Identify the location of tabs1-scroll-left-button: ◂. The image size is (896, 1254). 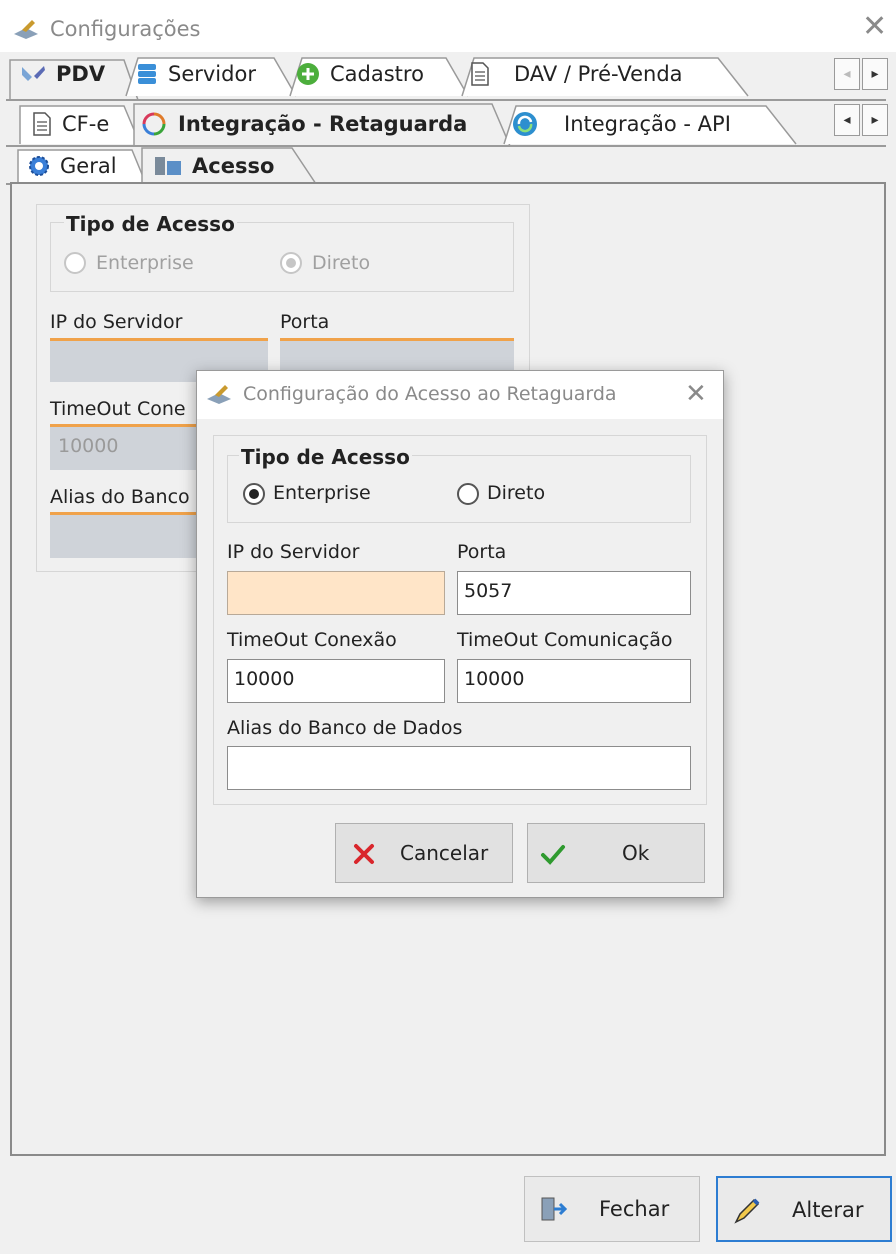
(847, 74).